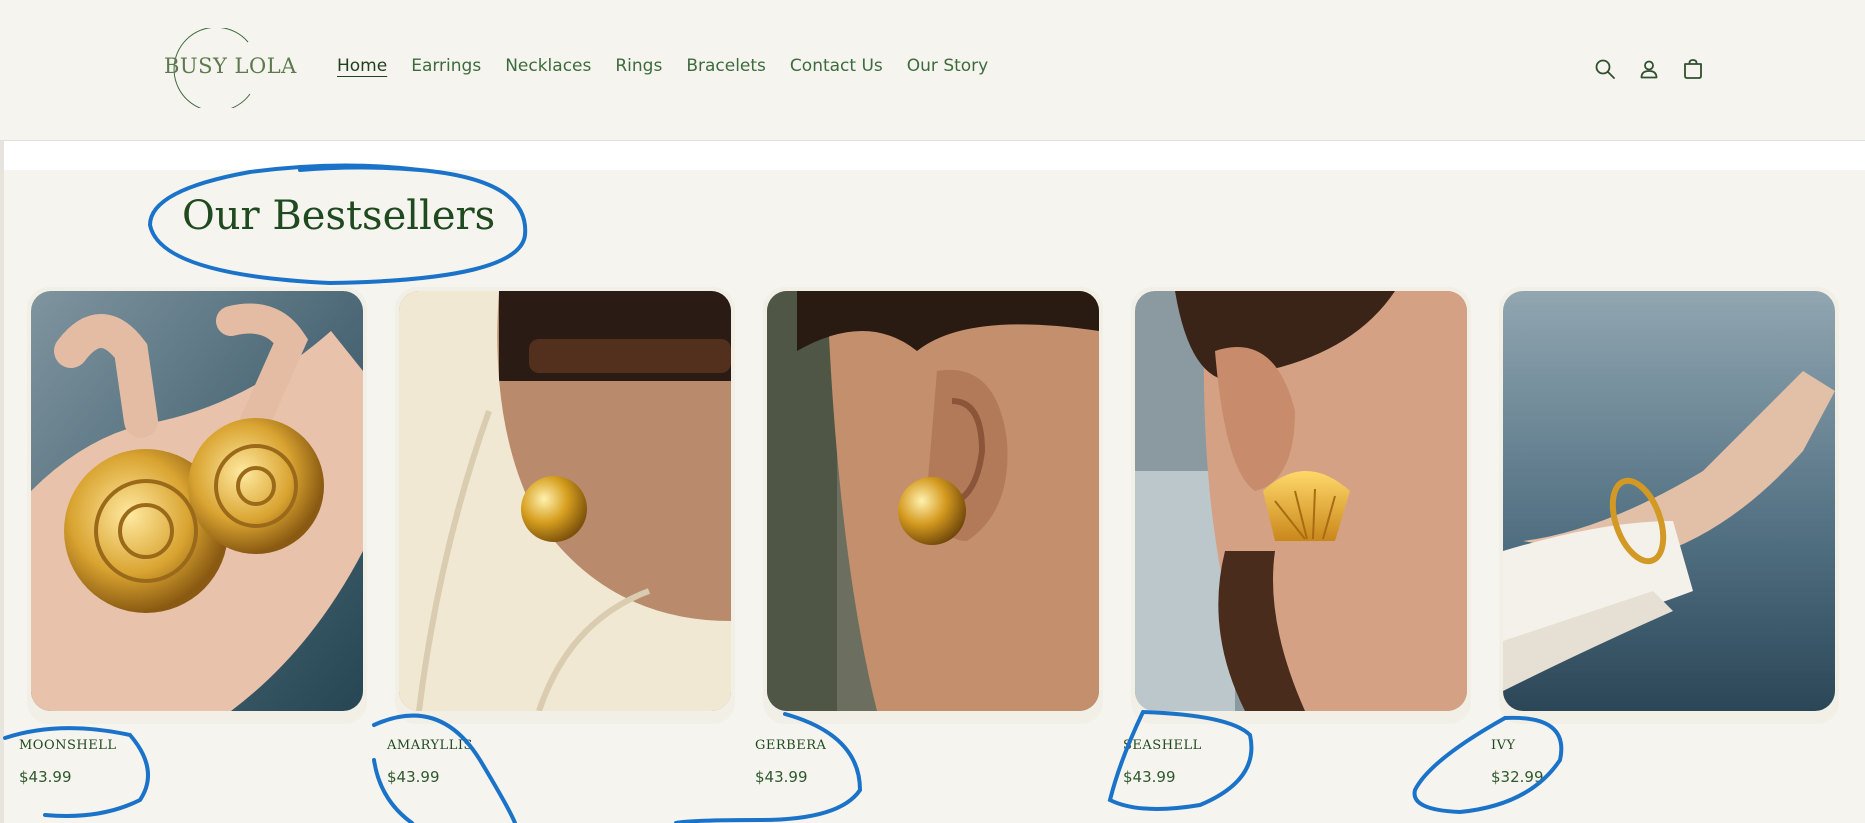 Image resolution: width=1865 pixels, height=823 pixels. Describe the element at coordinates (413, 777) in the screenshot. I see `product-price-amaryllis: $43.99` at that location.